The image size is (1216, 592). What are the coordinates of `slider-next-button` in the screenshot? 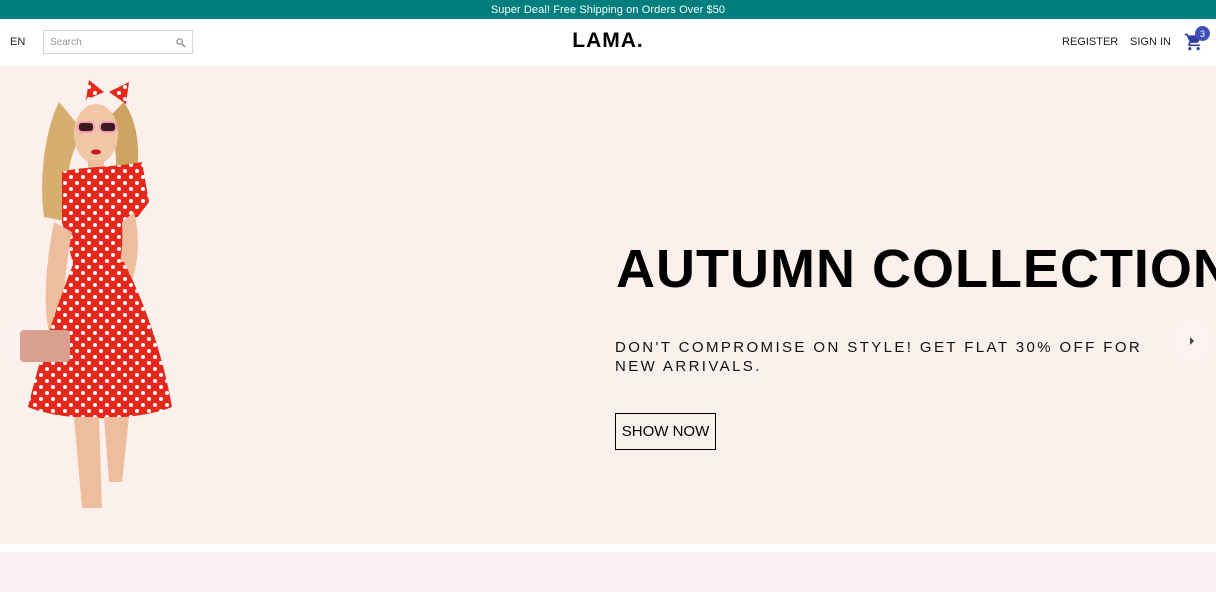 It's located at (1192, 341).